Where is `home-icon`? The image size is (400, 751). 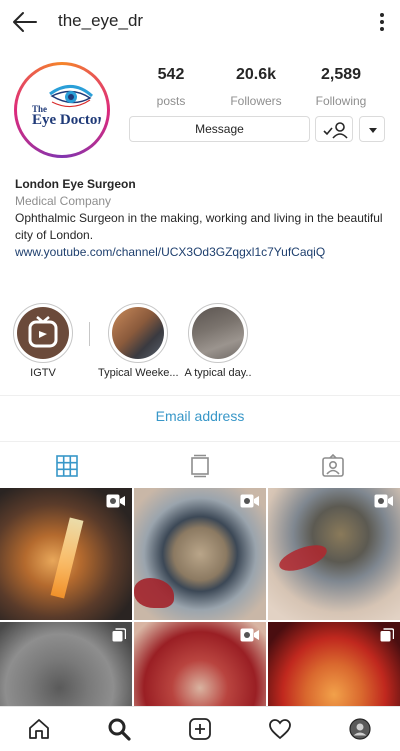
home-icon is located at coordinates (39, 729).